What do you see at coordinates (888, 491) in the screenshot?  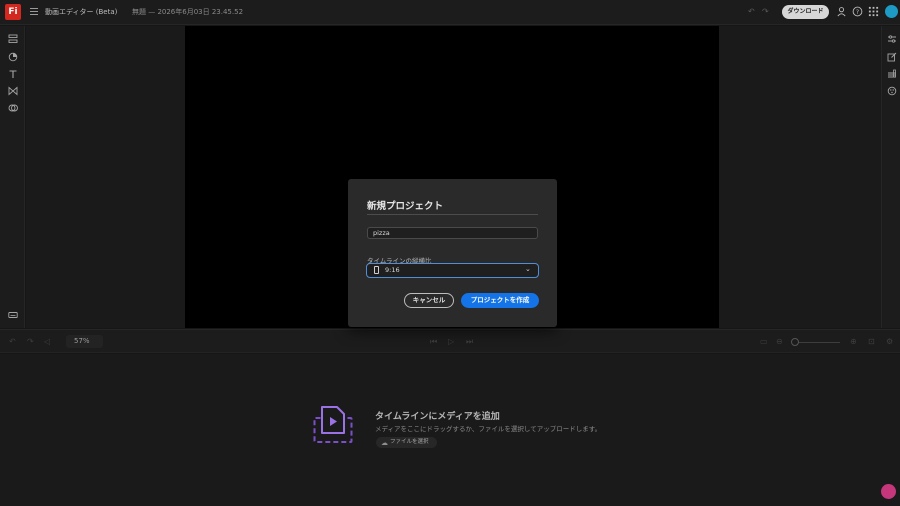 I see `help-chat-button` at bounding box center [888, 491].